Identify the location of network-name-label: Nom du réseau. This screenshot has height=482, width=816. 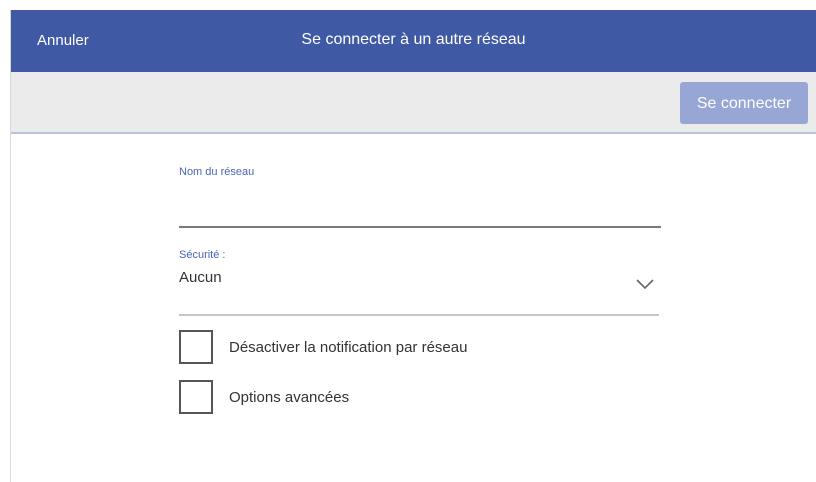
(217, 172).